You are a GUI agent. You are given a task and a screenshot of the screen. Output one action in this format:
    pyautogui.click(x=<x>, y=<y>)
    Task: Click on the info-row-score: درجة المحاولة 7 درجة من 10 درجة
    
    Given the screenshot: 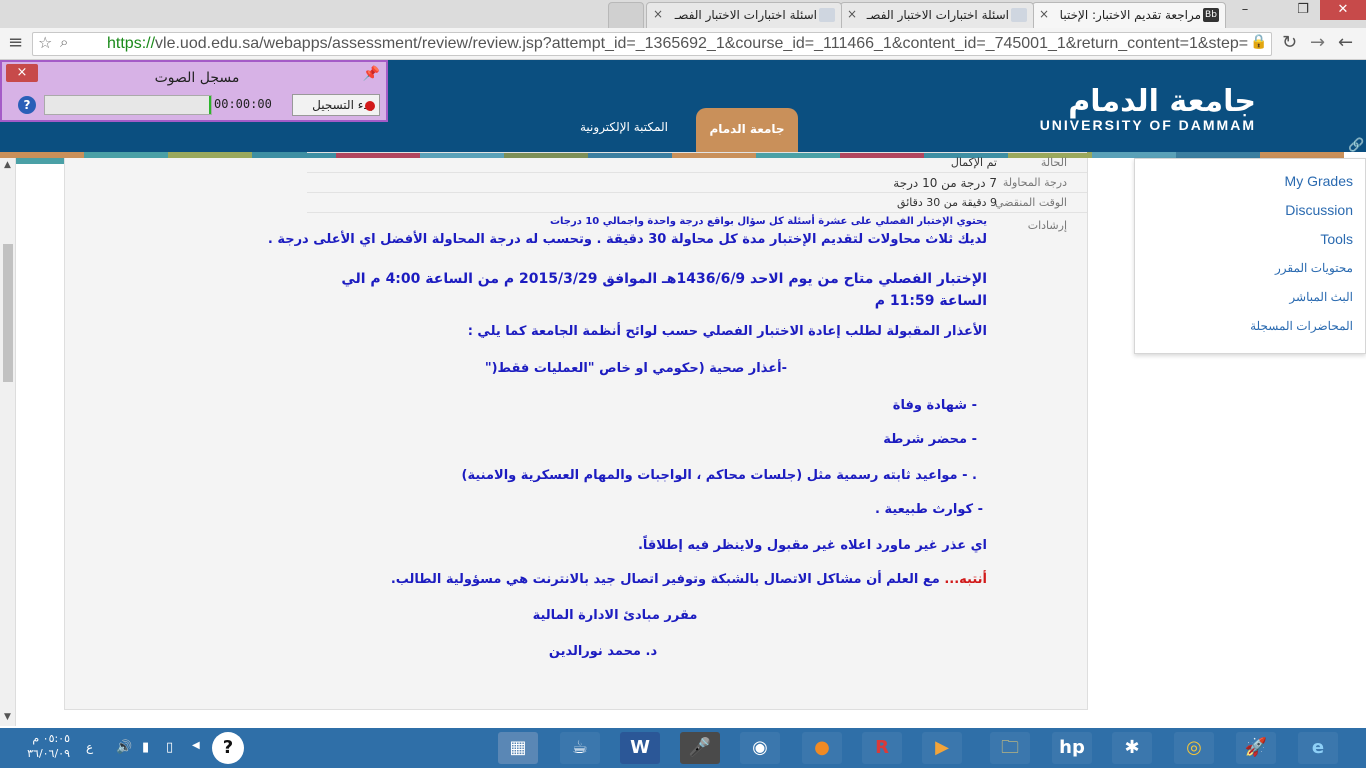 What is the action you would take?
    pyautogui.click(x=697, y=182)
    